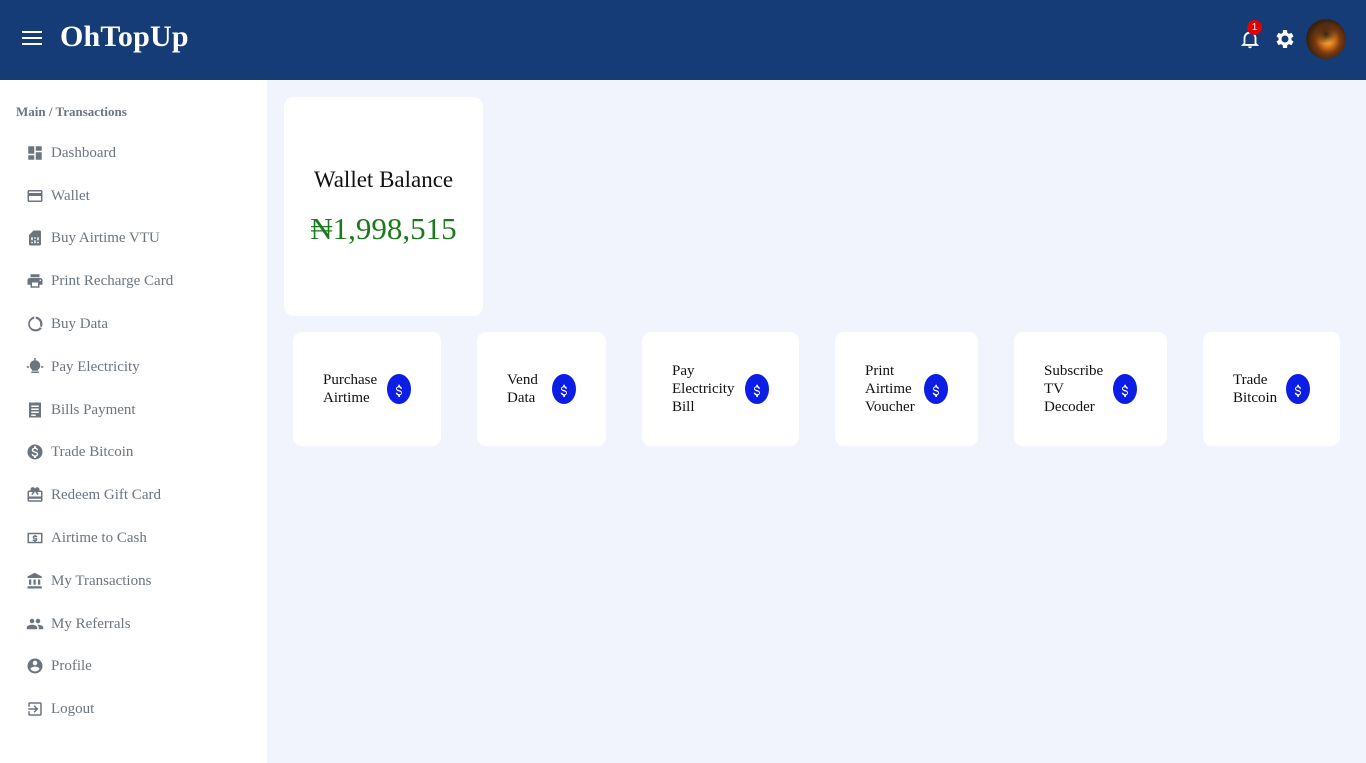 Image resolution: width=1366 pixels, height=763 pixels. What do you see at coordinates (35, 666) in the screenshot?
I see `account-circle-icon` at bounding box center [35, 666].